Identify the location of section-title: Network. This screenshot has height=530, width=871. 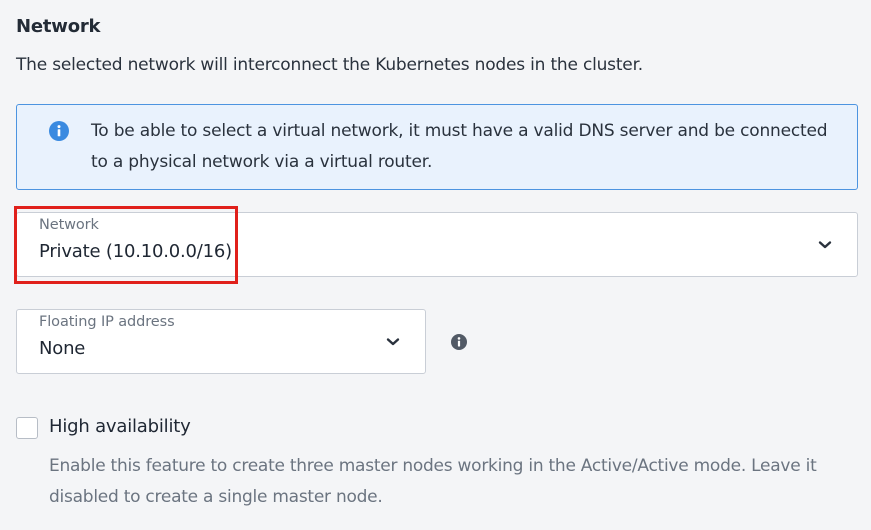
(58, 26).